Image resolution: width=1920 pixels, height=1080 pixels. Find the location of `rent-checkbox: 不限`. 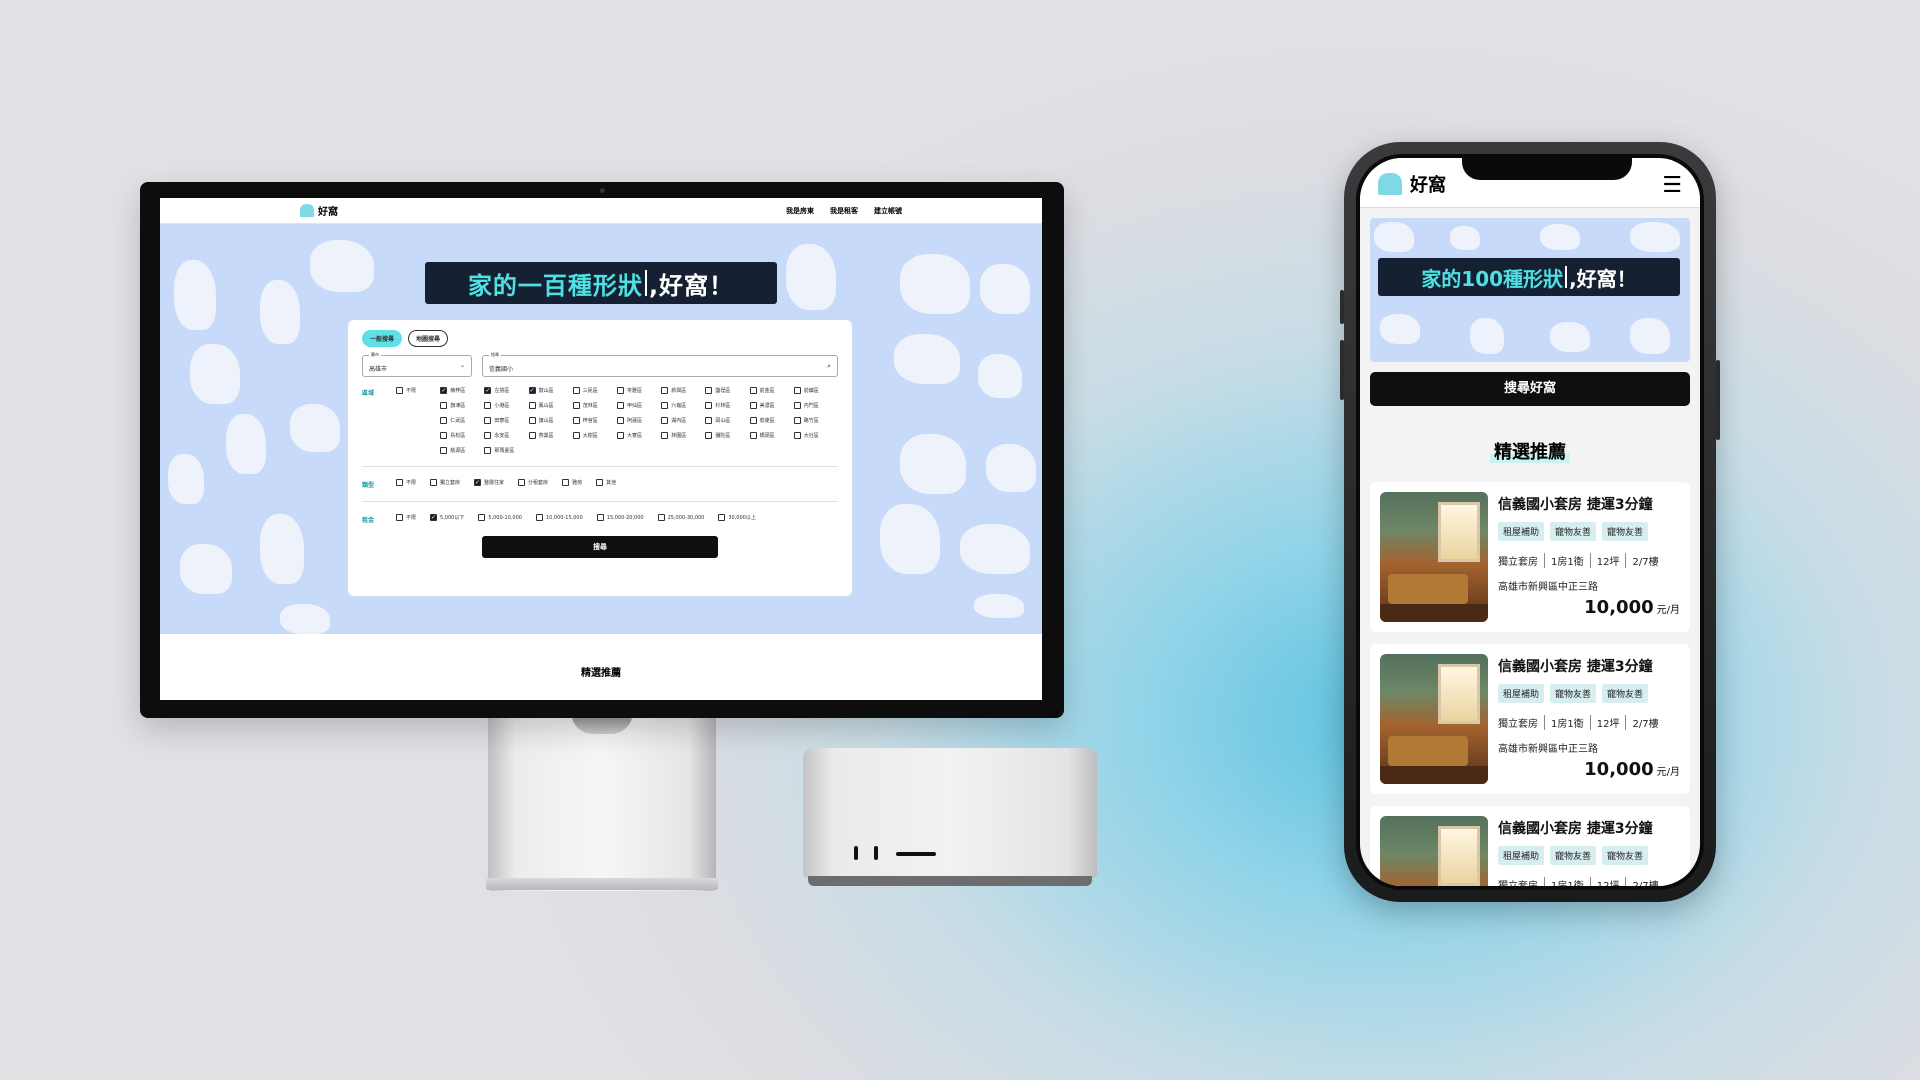

rent-checkbox: 不限 is located at coordinates (406, 517).